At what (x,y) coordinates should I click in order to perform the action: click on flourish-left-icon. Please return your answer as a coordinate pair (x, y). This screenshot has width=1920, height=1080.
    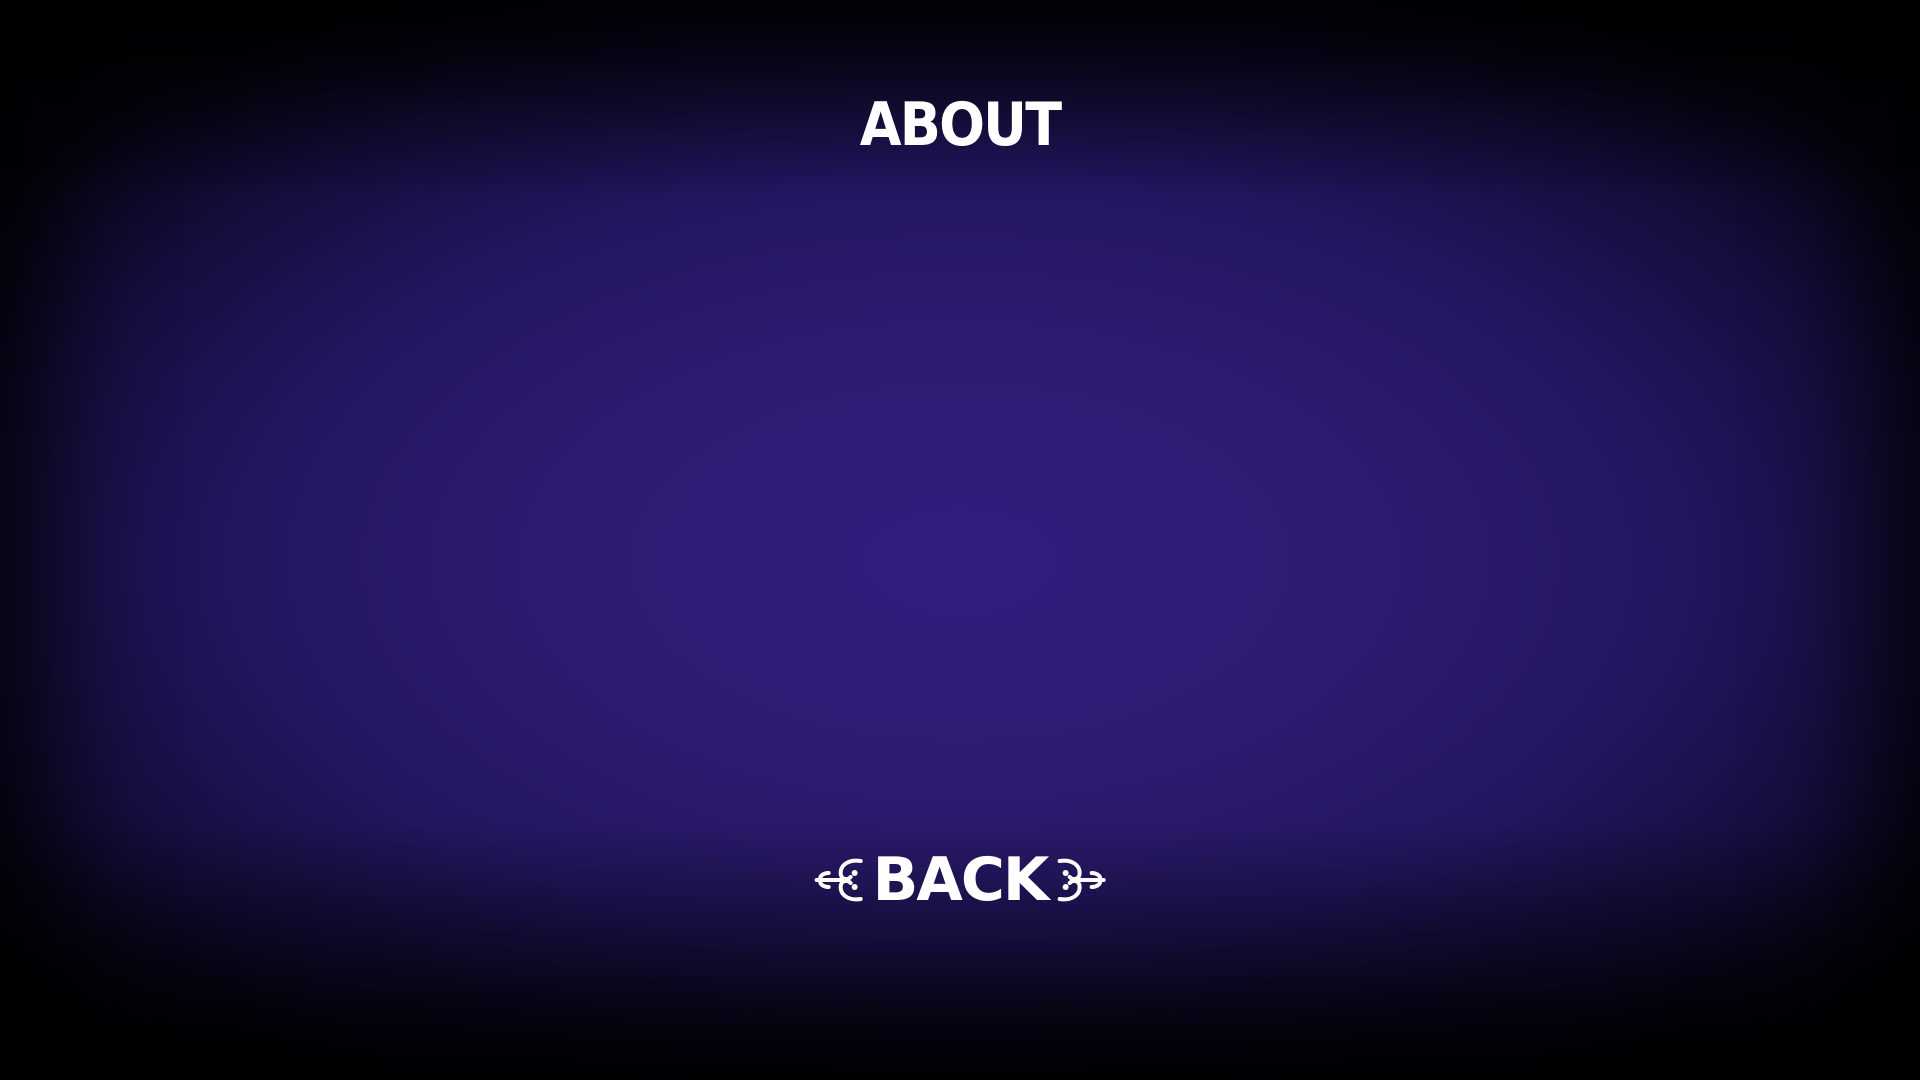
    Looking at the image, I should click on (838, 880).